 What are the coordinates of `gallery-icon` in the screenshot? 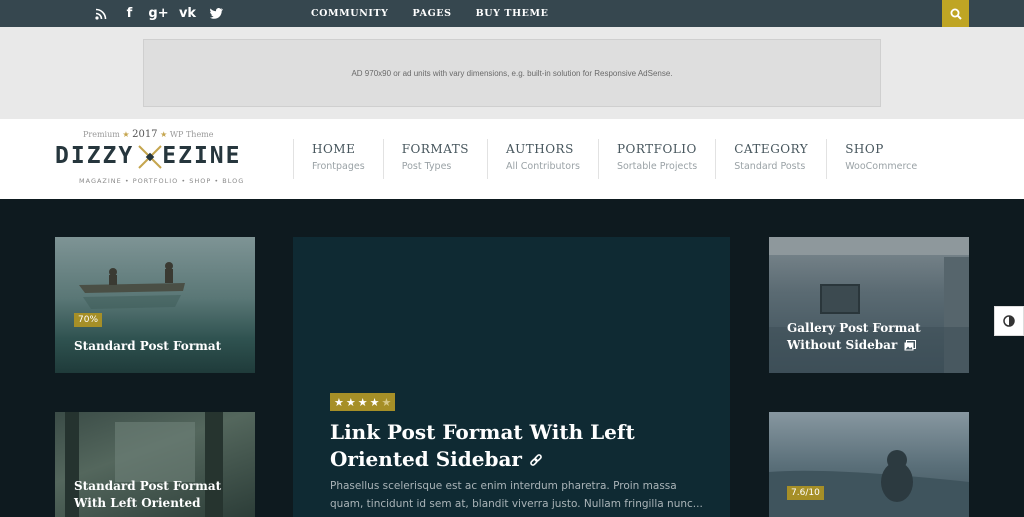 It's located at (910, 345).